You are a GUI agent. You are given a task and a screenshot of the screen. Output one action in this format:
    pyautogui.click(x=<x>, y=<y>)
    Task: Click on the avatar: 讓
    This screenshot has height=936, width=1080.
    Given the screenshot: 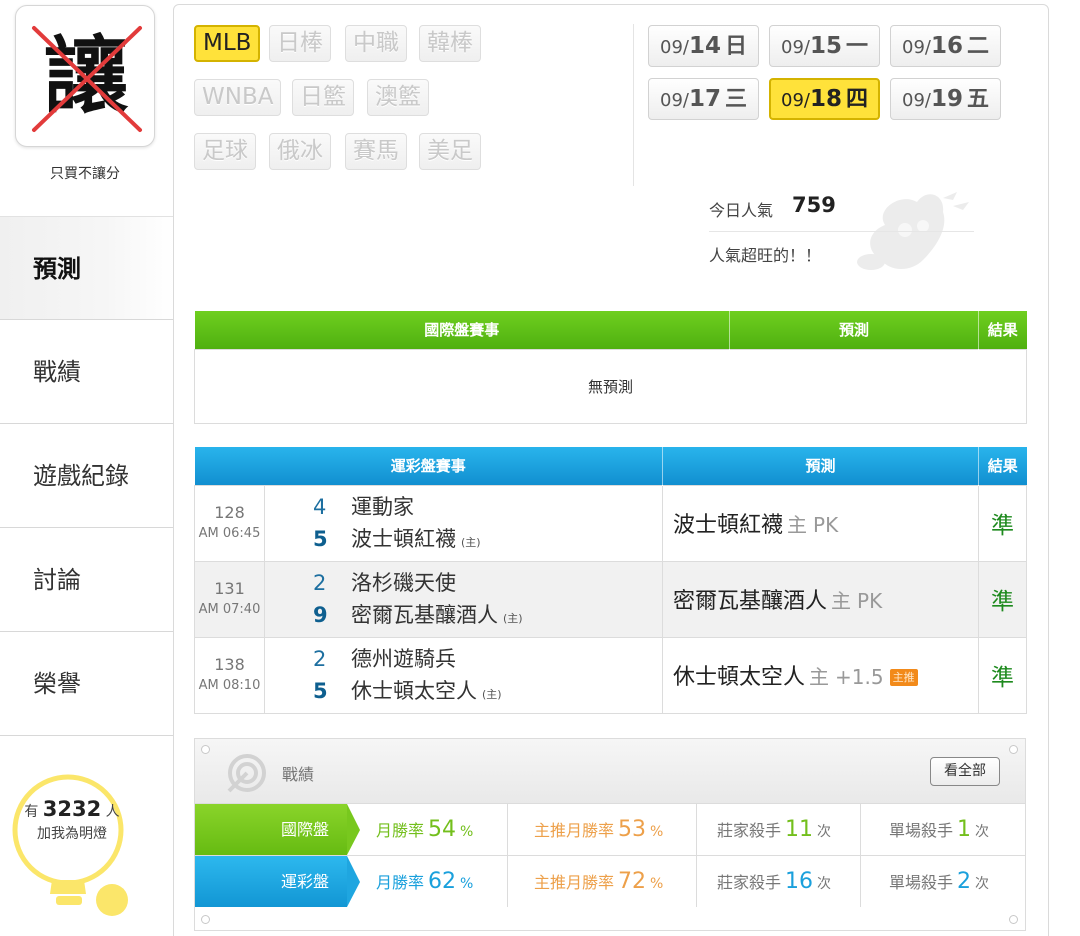 What is the action you would take?
    pyautogui.click(x=85, y=76)
    